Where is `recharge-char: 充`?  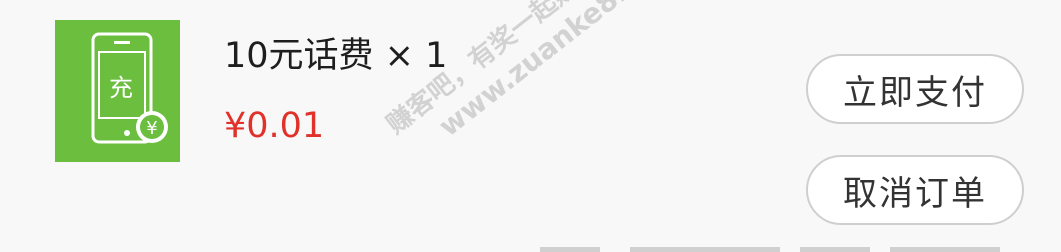
recharge-char: 充 is located at coordinates (121, 88).